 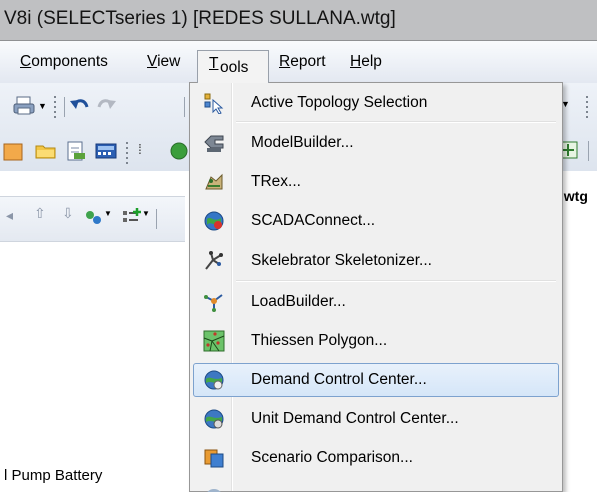 I want to click on topology-selection-icon, so click(x=214, y=103).